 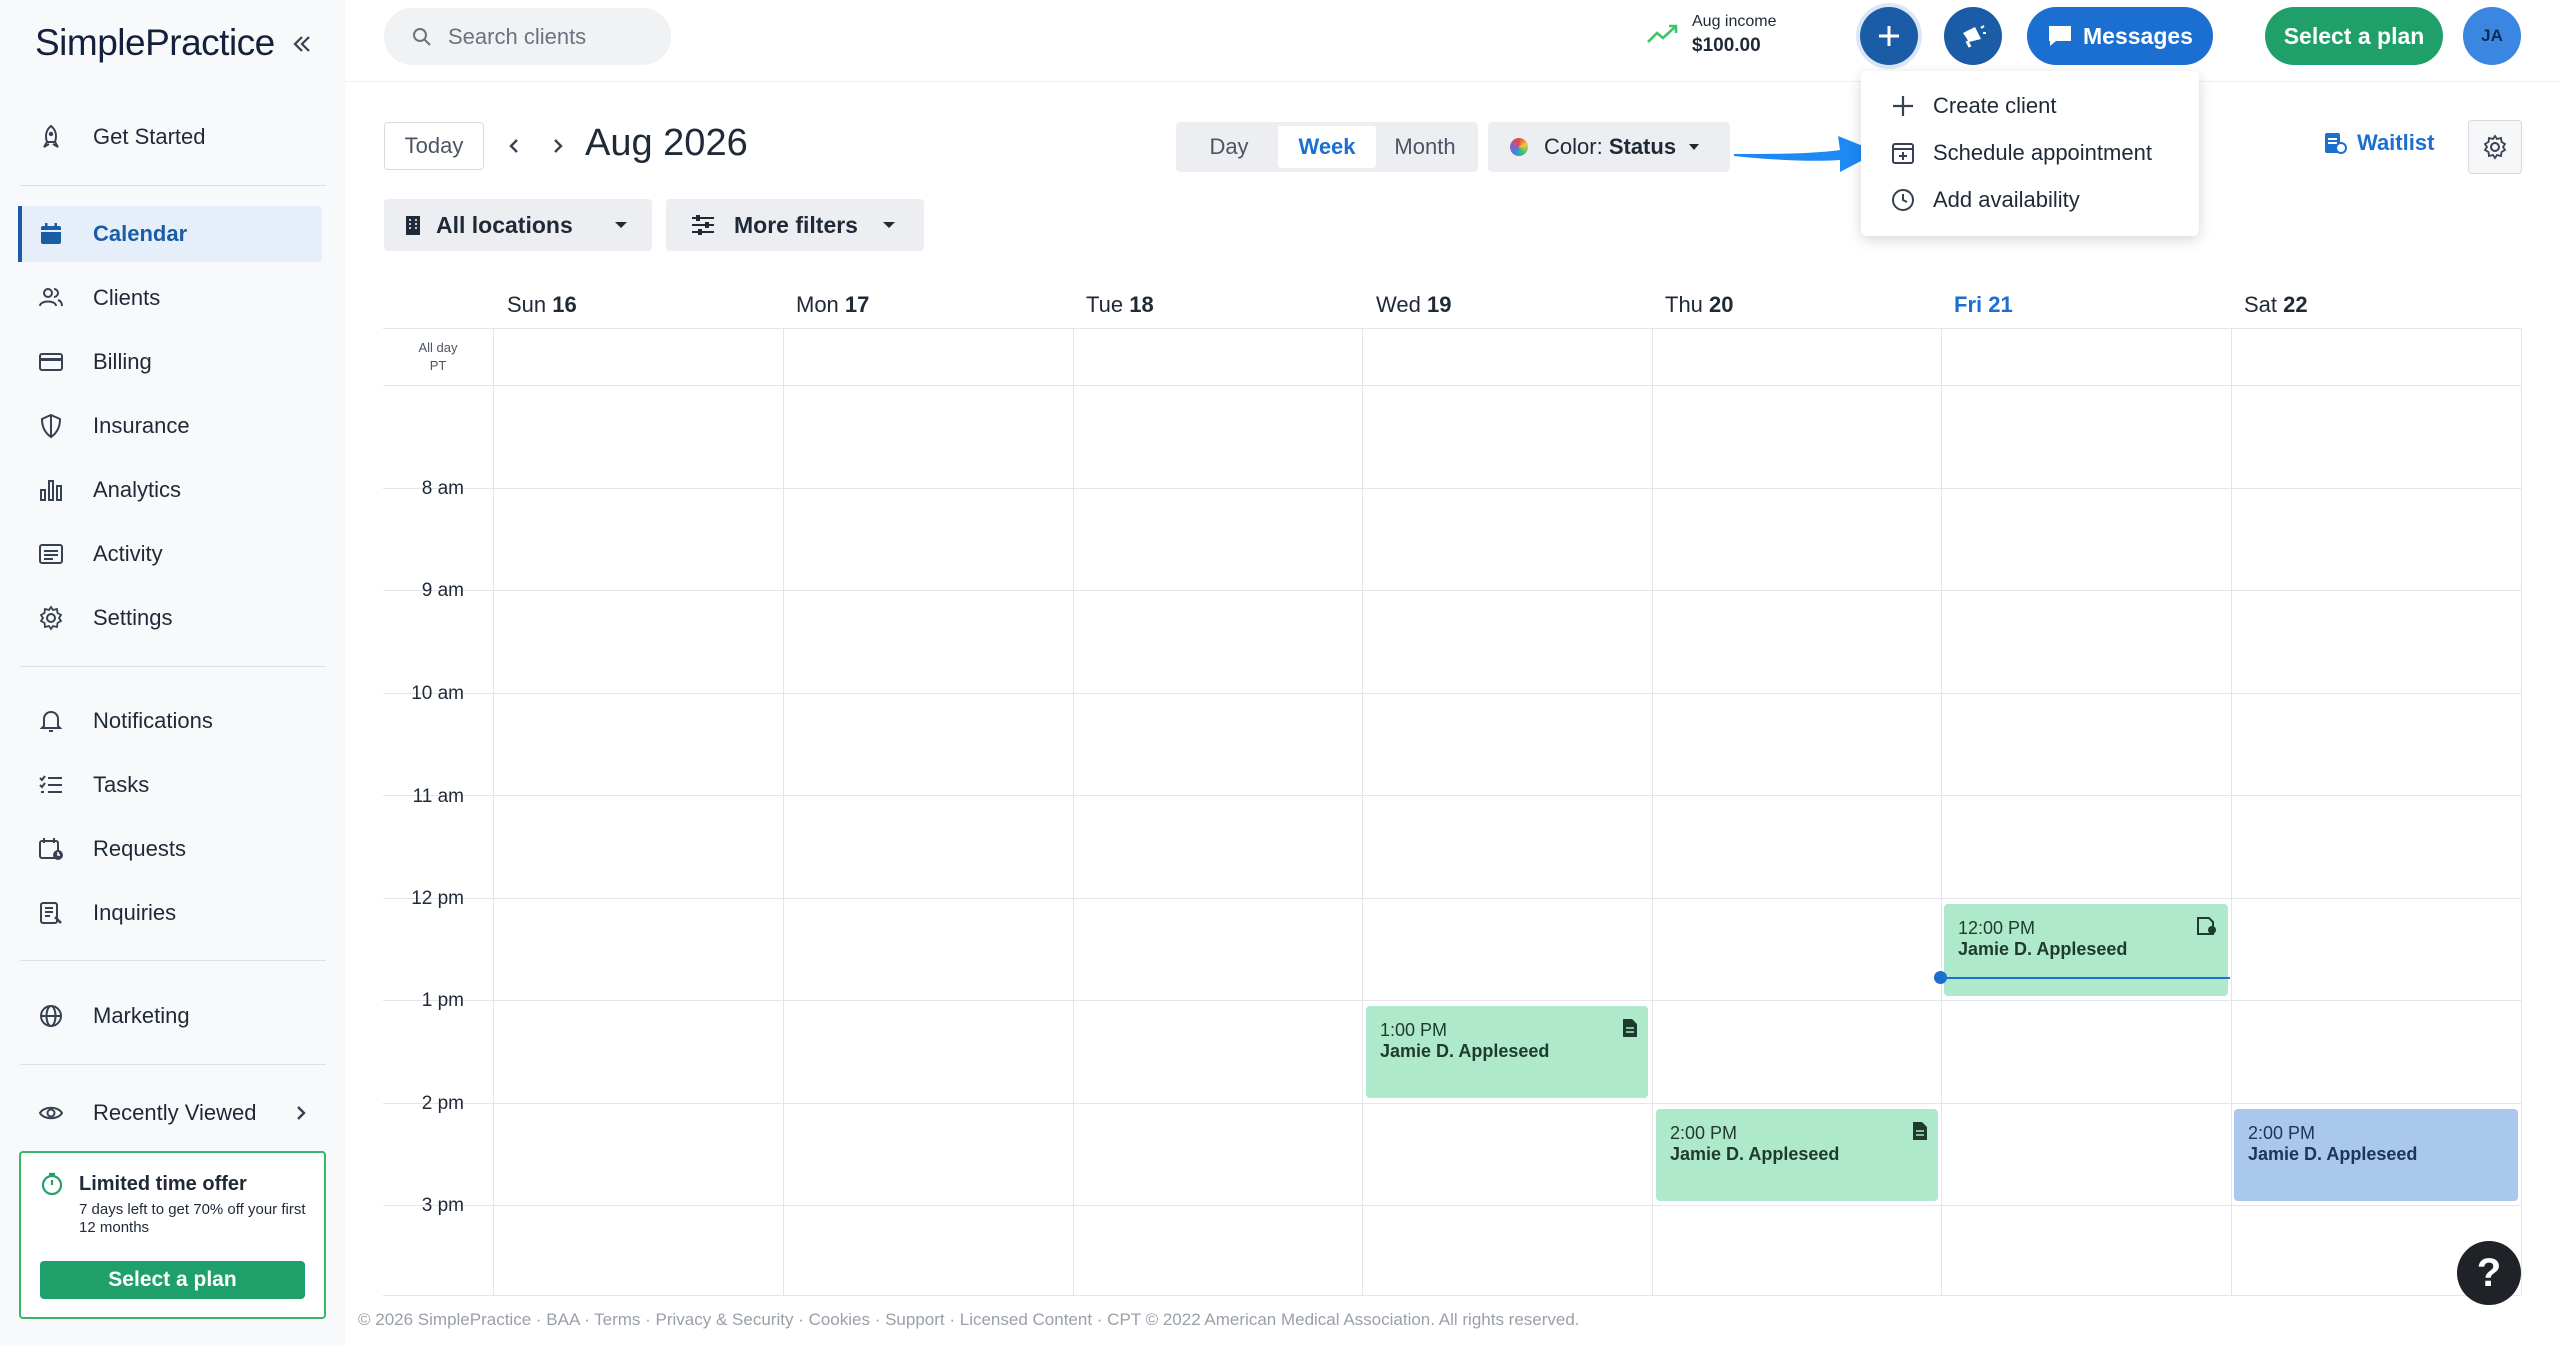 What do you see at coordinates (795, 225) in the screenshot?
I see `more-filters-button: More filters` at bounding box center [795, 225].